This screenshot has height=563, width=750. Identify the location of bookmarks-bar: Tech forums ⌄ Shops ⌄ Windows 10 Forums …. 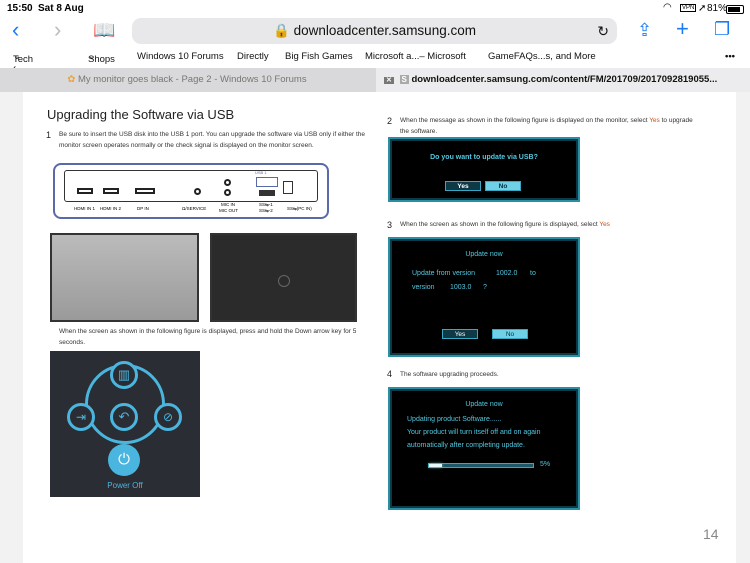
(375, 62).